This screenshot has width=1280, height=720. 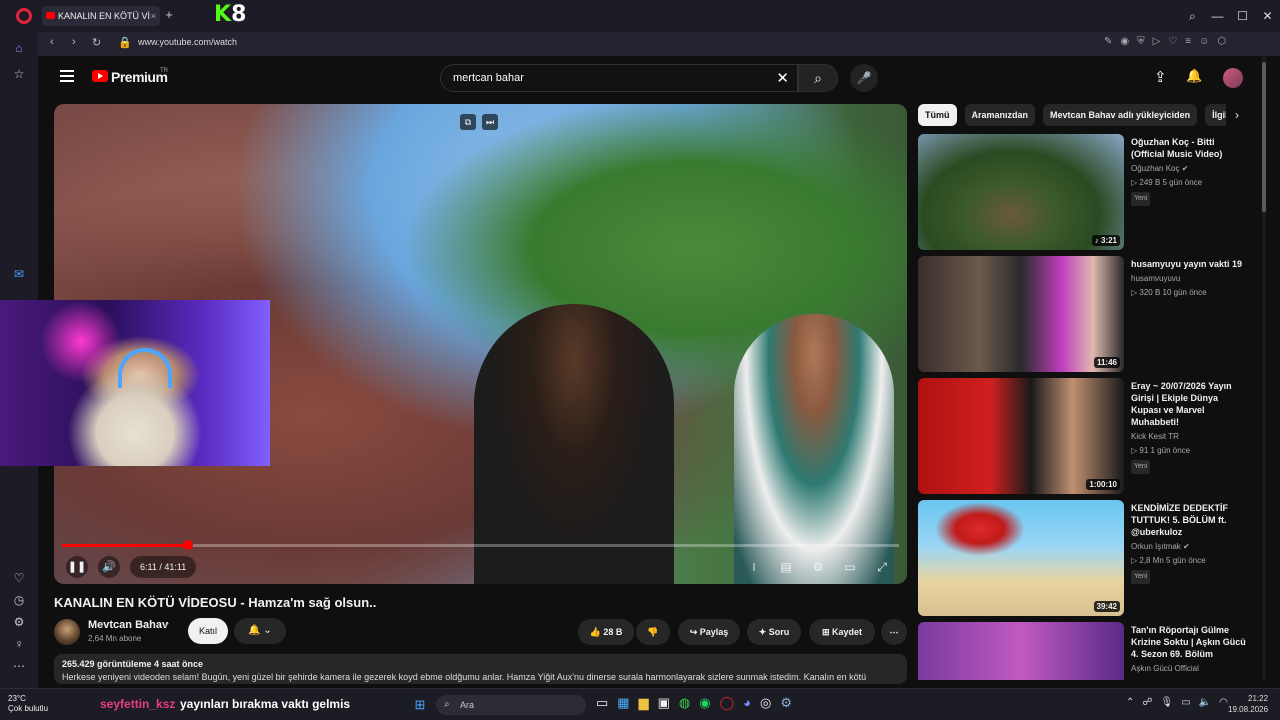 I want to click on autoplay-toggle: ⏽, so click(x=754, y=567).